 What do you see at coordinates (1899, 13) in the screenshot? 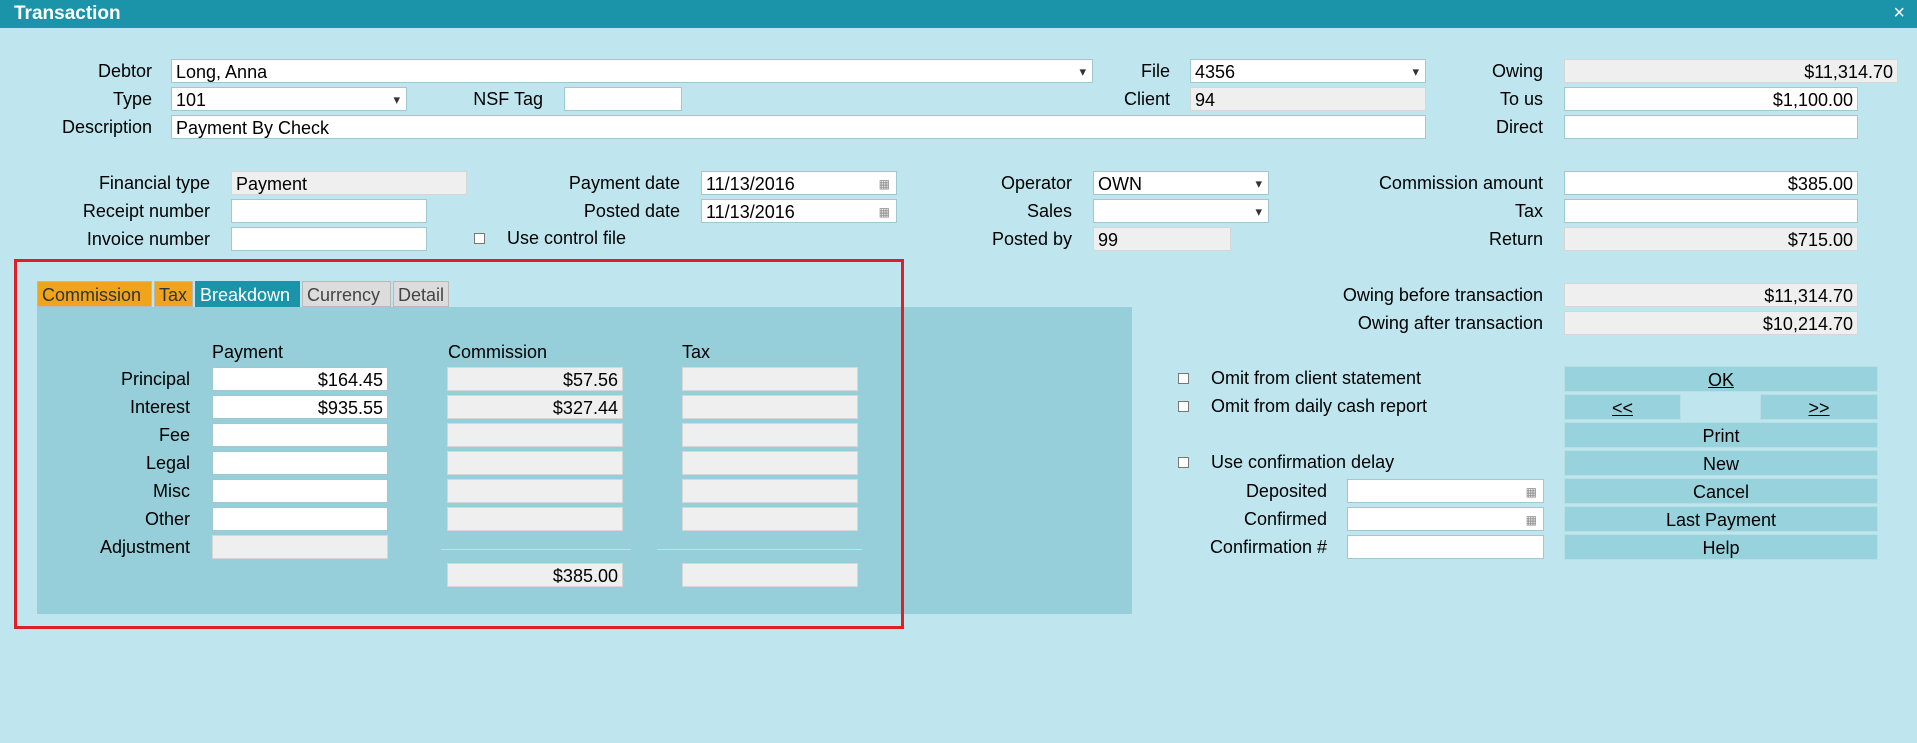
I see `close-icon: ×` at bounding box center [1899, 13].